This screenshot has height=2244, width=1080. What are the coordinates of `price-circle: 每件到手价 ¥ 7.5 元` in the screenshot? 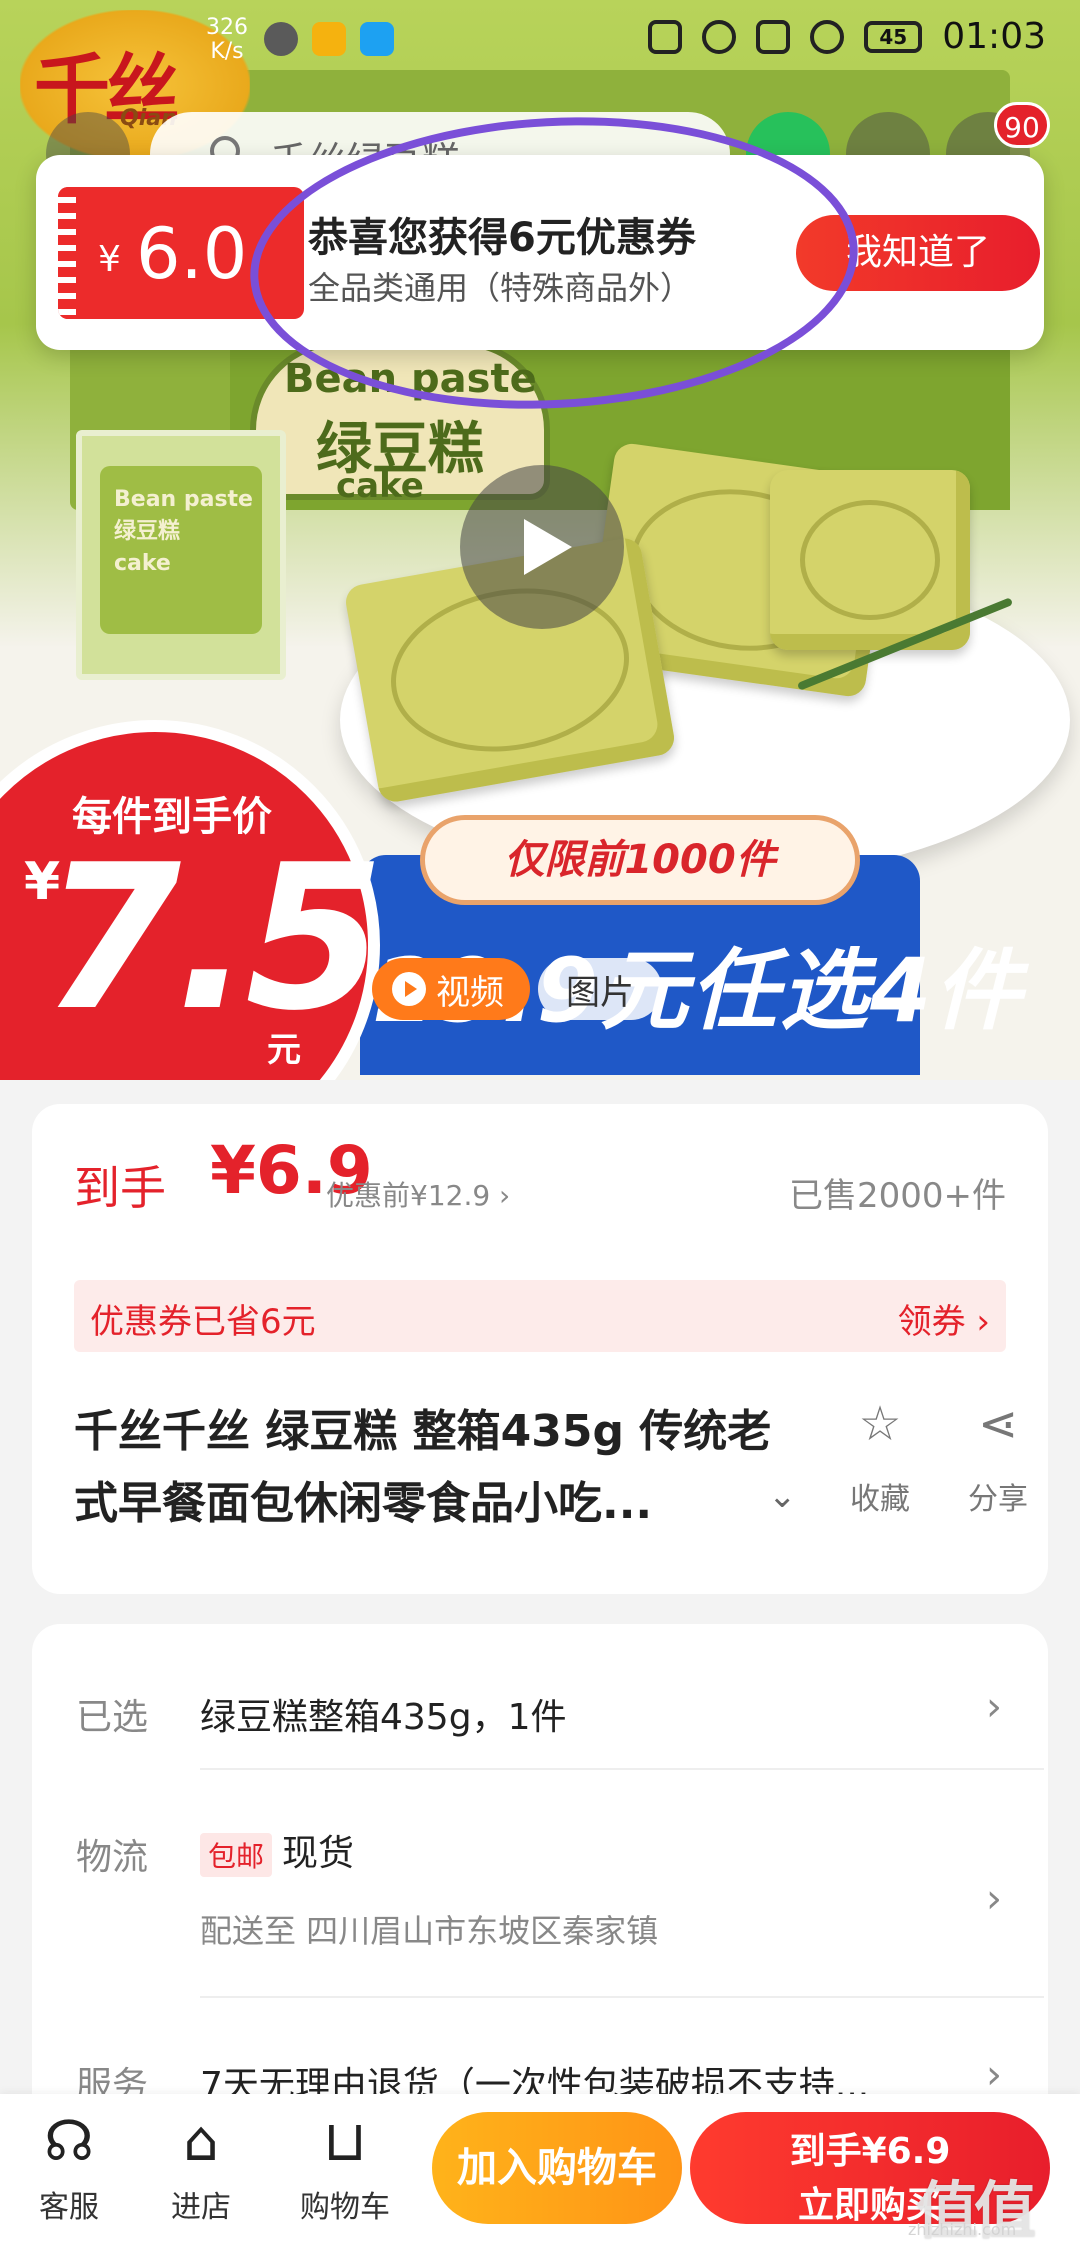 It's located at (192, 900).